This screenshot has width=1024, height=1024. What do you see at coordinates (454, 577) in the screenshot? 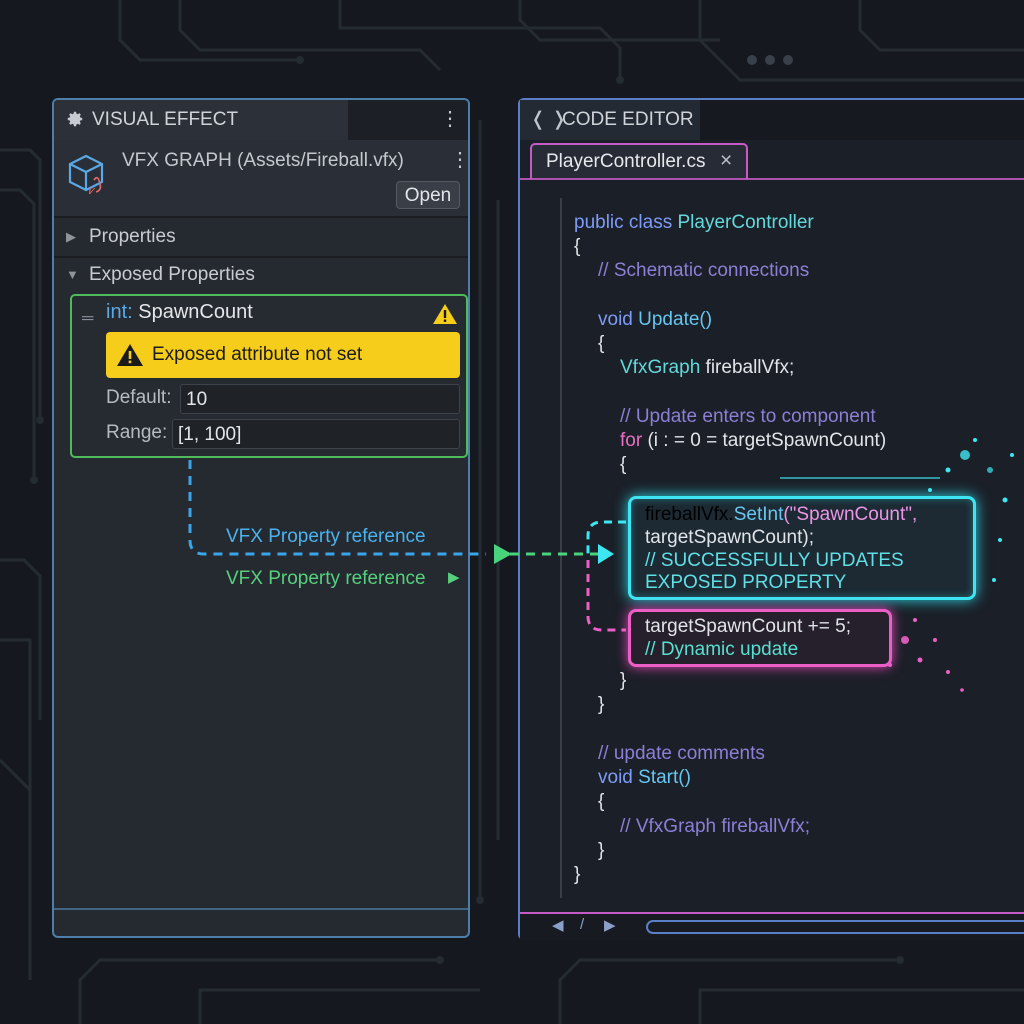
I see `arrow-right-icon: ▶` at bounding box center [454, 577].